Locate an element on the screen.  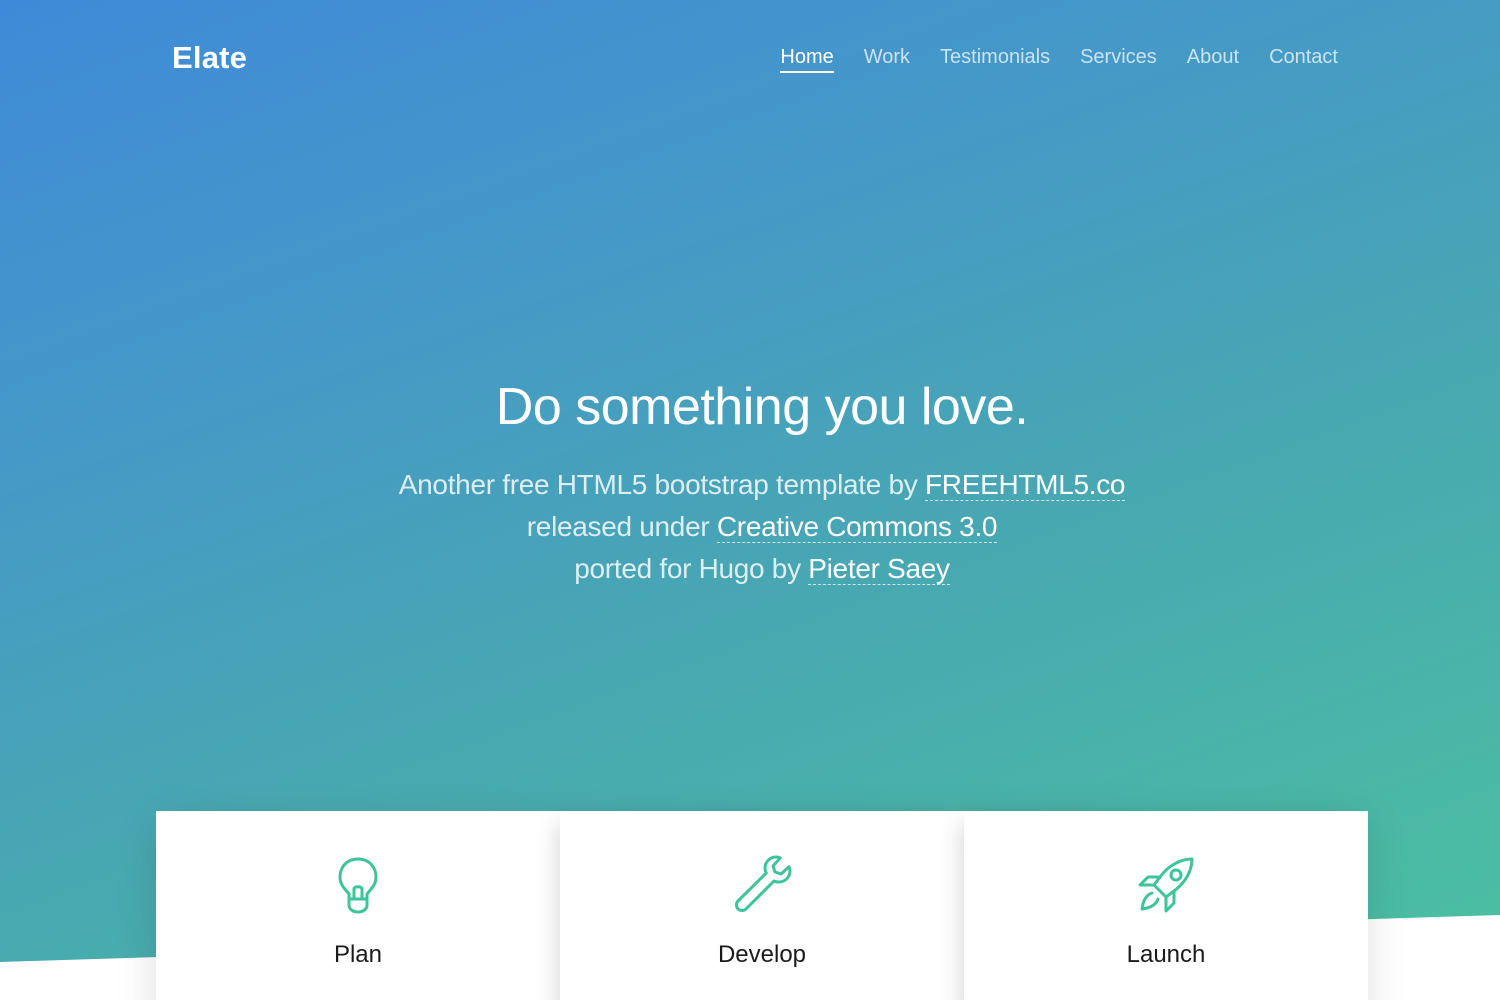
nav-work: Work is located at coordinates (887, 59).